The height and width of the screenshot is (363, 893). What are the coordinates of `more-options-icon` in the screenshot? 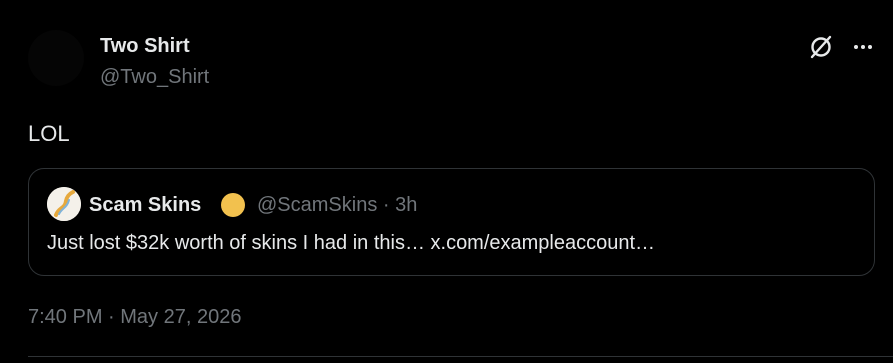 It's located at (863, 47).